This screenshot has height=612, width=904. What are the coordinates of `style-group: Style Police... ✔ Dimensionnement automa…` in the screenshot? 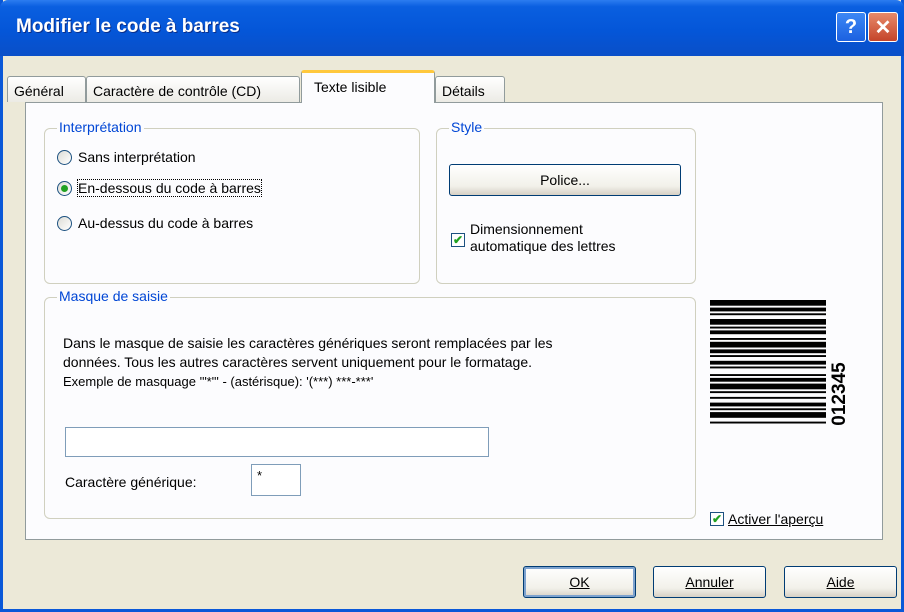 It's located at (566, 201).